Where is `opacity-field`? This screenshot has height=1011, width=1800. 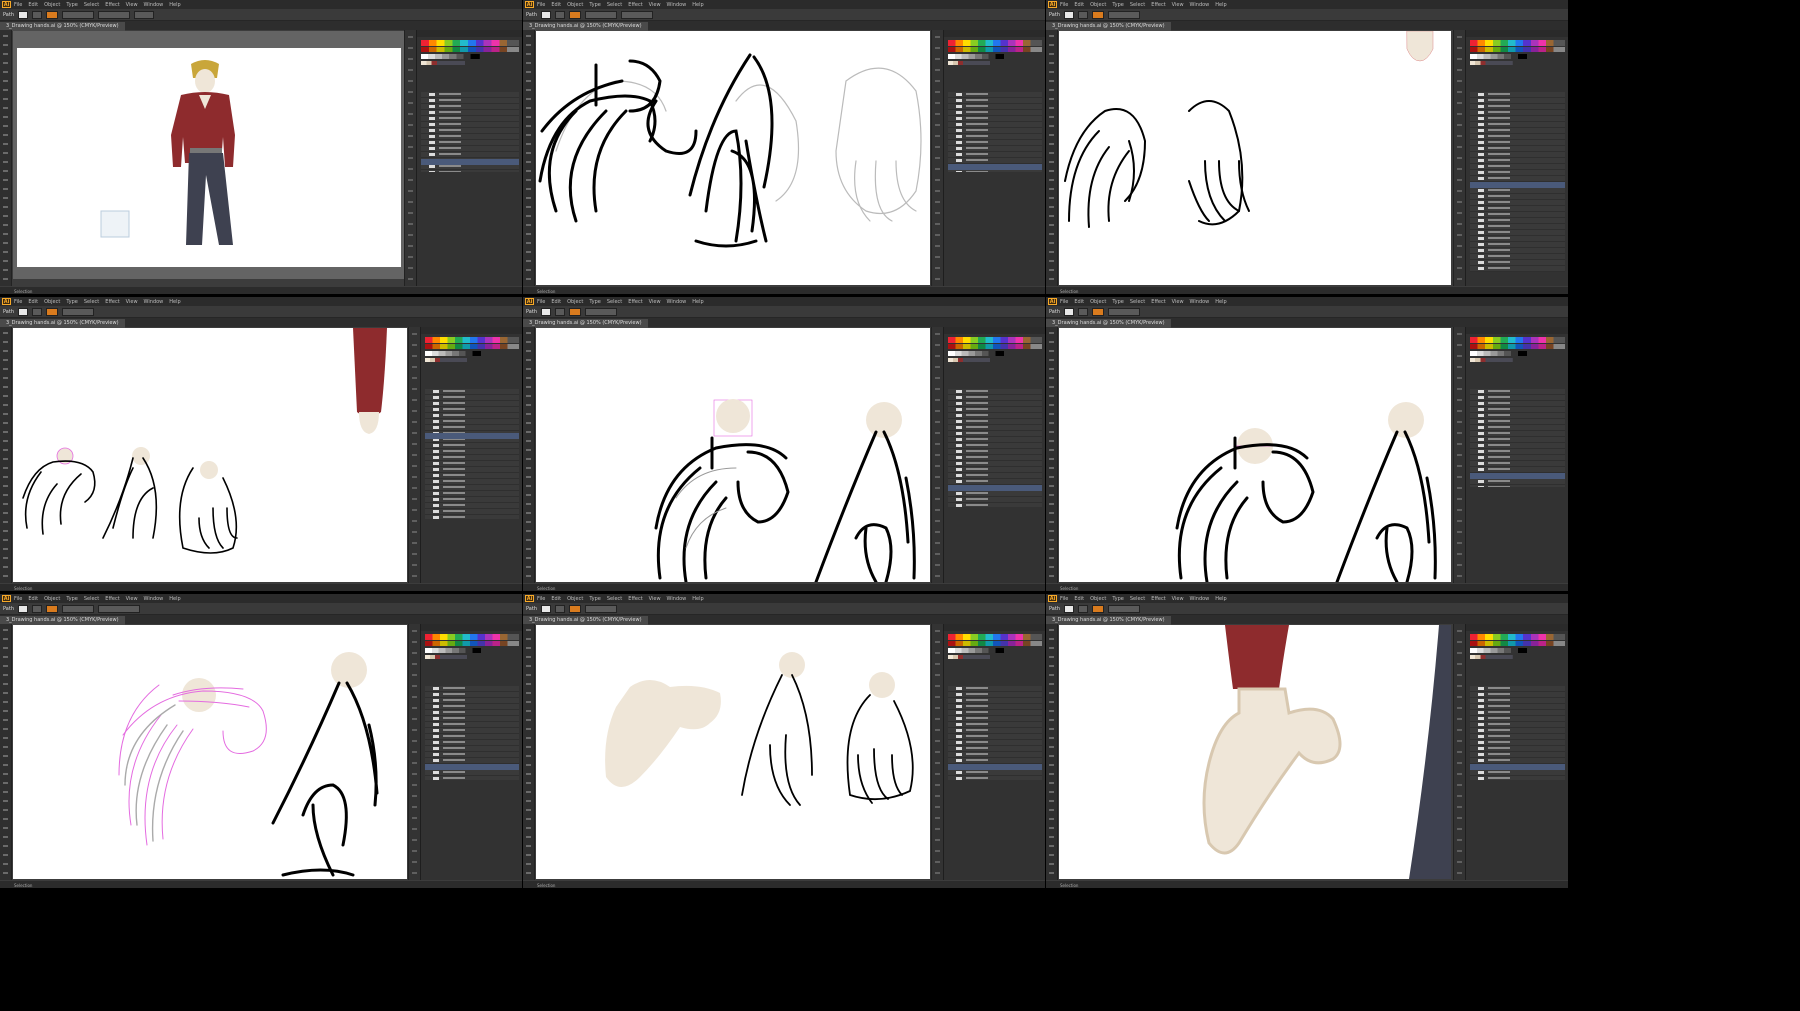 opacity-field is located at coordinates (143, 14).